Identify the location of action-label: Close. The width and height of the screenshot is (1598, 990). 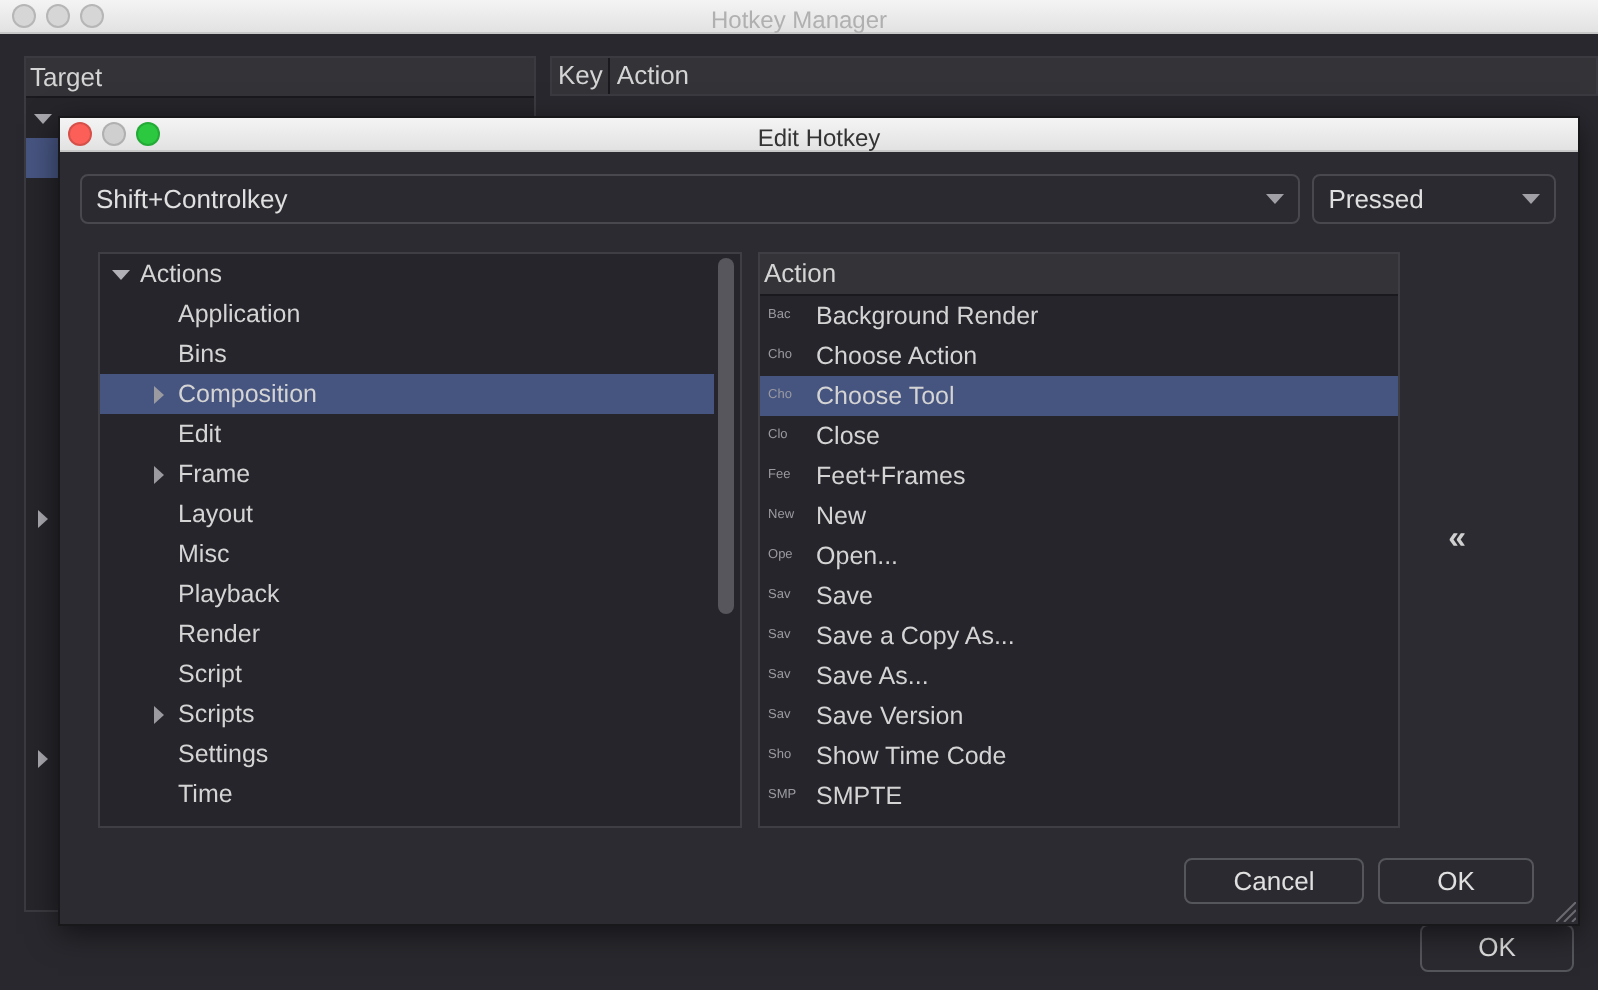
(848, 436).